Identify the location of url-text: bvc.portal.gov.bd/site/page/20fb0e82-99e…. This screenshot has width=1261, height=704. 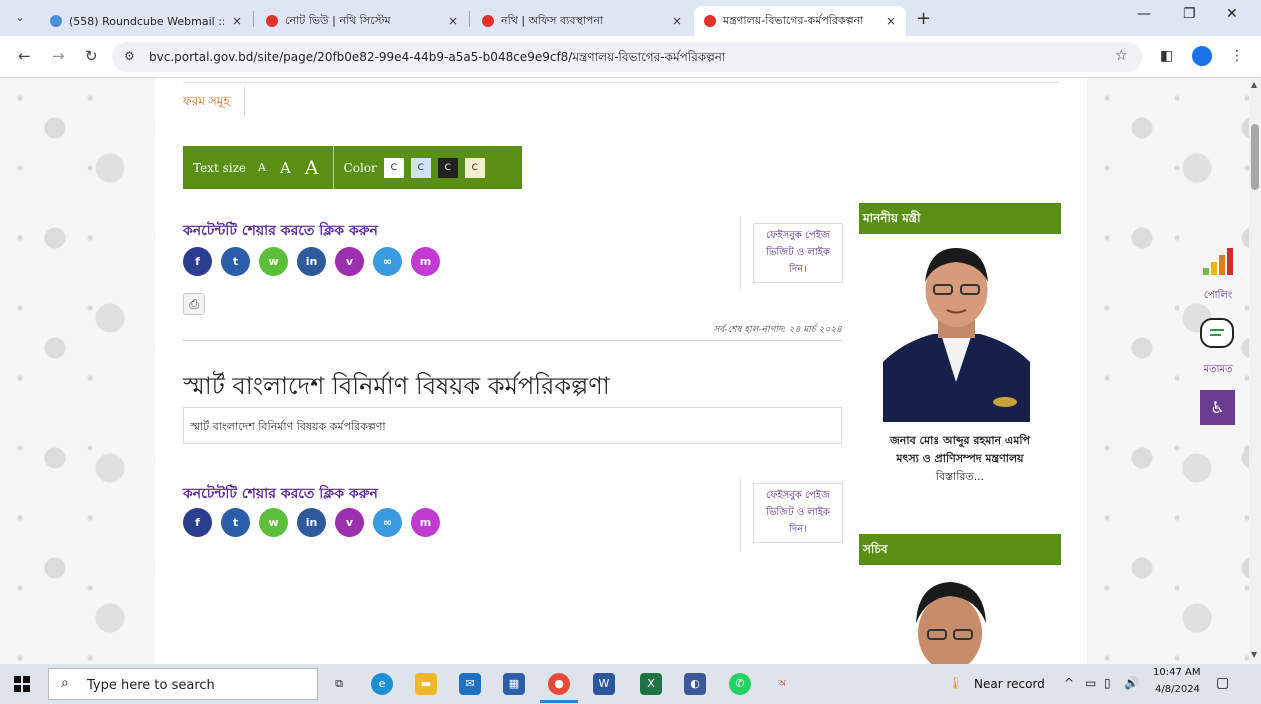
(437, 59).